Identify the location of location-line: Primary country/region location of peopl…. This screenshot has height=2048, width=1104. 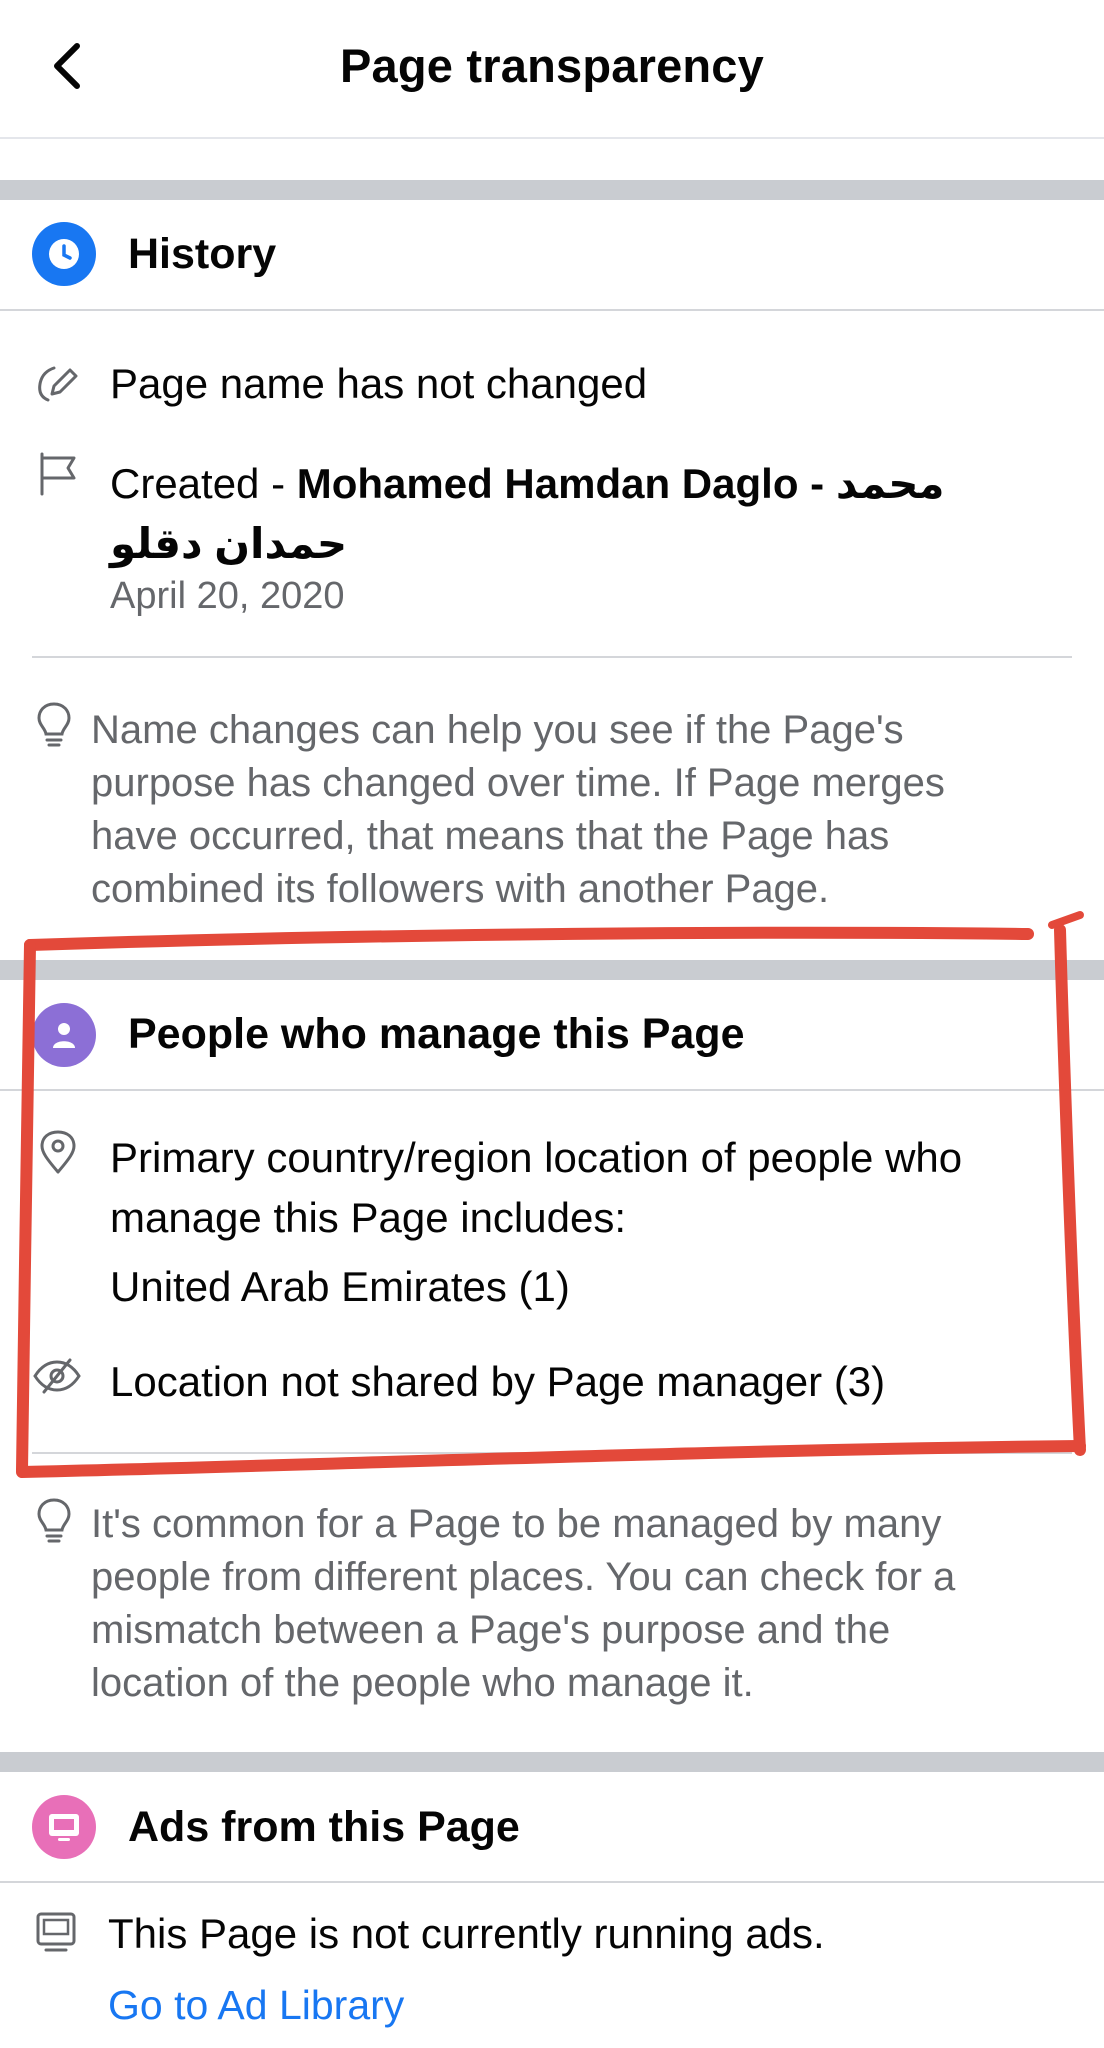
(536, 1157).